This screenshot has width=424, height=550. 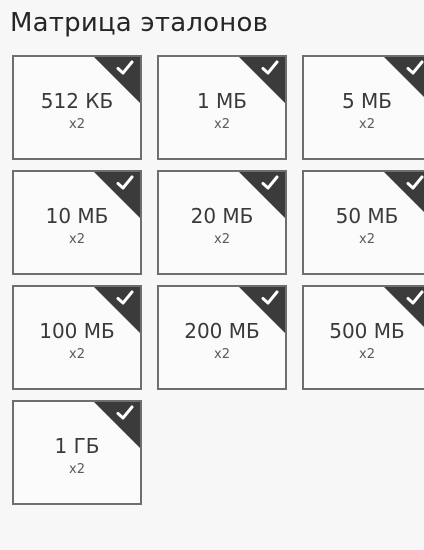 I want to click on tile-1gb: 1 ГБ x2, so click(x=77, y=452).